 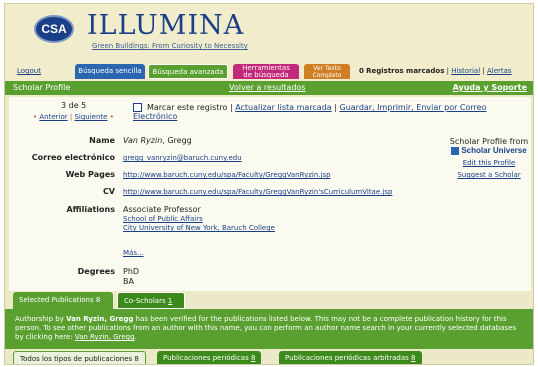 I want to click on edit-profile-link: Edit this Profile, so click(x=489, y=163).